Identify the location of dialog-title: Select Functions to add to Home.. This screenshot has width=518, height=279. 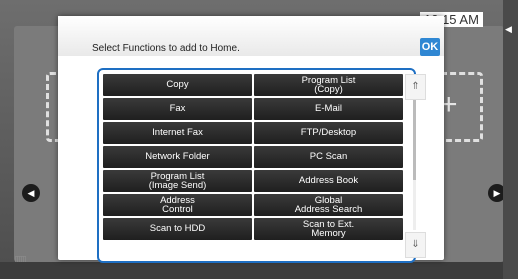
(166, 48).